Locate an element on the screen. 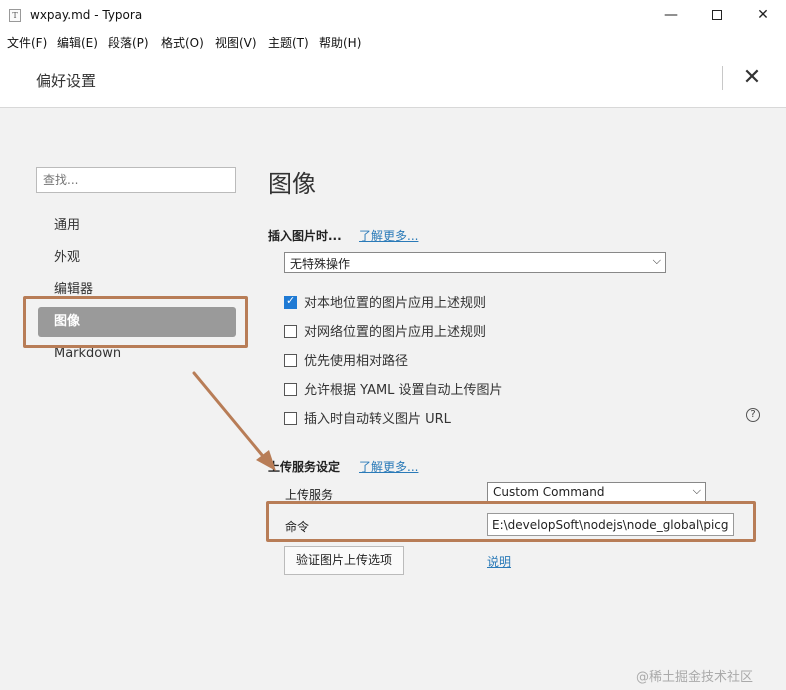  arrow-shaft is located at coordinates (228, 414).